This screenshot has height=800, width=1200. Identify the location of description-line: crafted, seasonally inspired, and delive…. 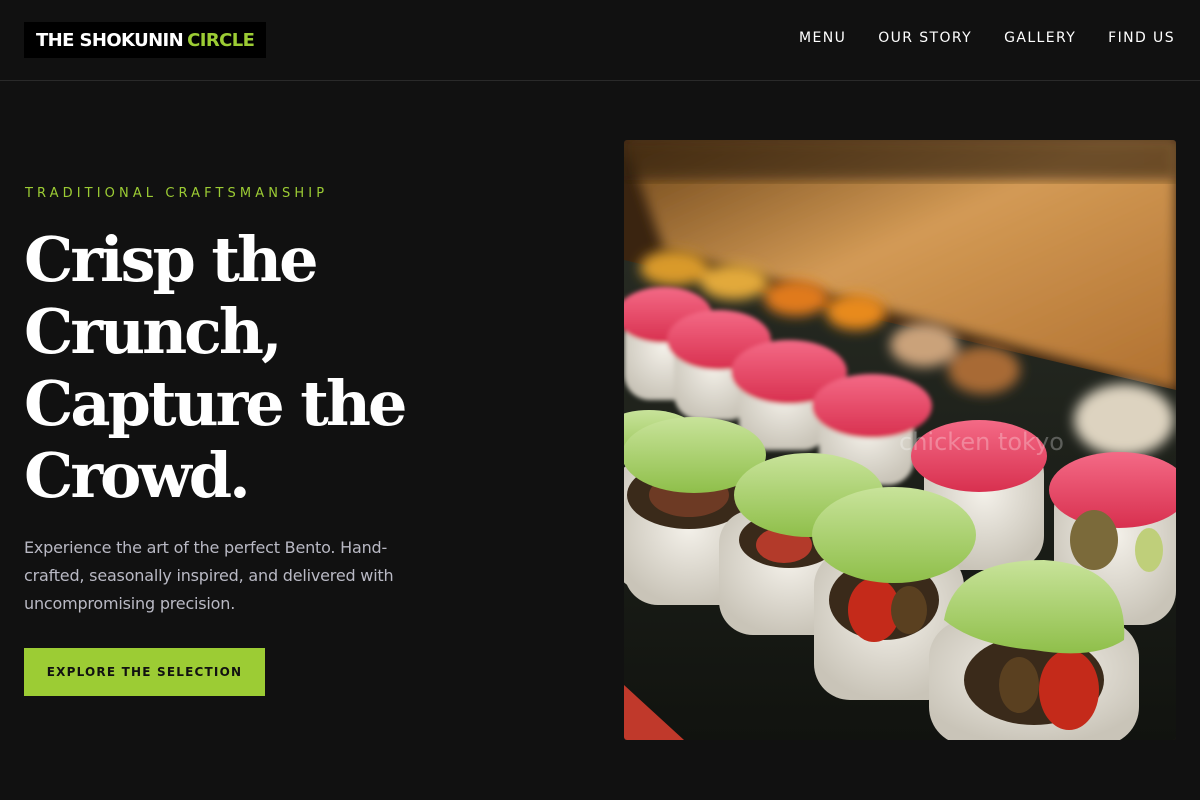
(209, 575).